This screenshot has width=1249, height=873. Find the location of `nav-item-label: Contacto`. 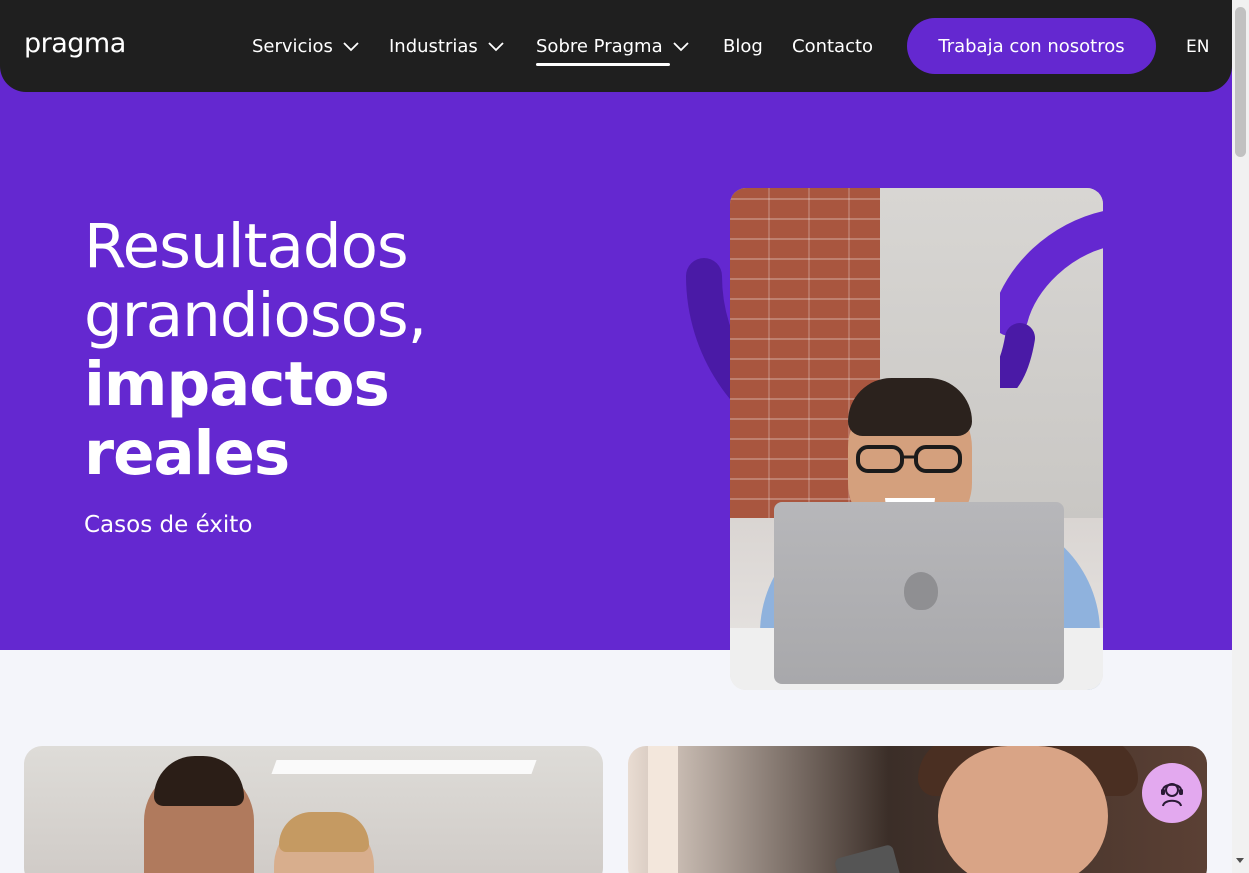

nav-item-label: Contacto is located at coordinates (833, 46).